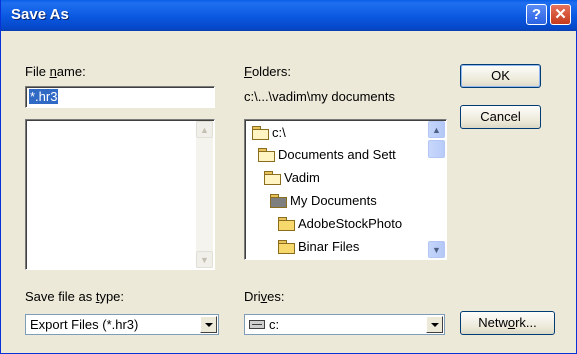 This screenshot has height=354, width=577. I want to click on file-name-label: File name:, so click(55, 71).